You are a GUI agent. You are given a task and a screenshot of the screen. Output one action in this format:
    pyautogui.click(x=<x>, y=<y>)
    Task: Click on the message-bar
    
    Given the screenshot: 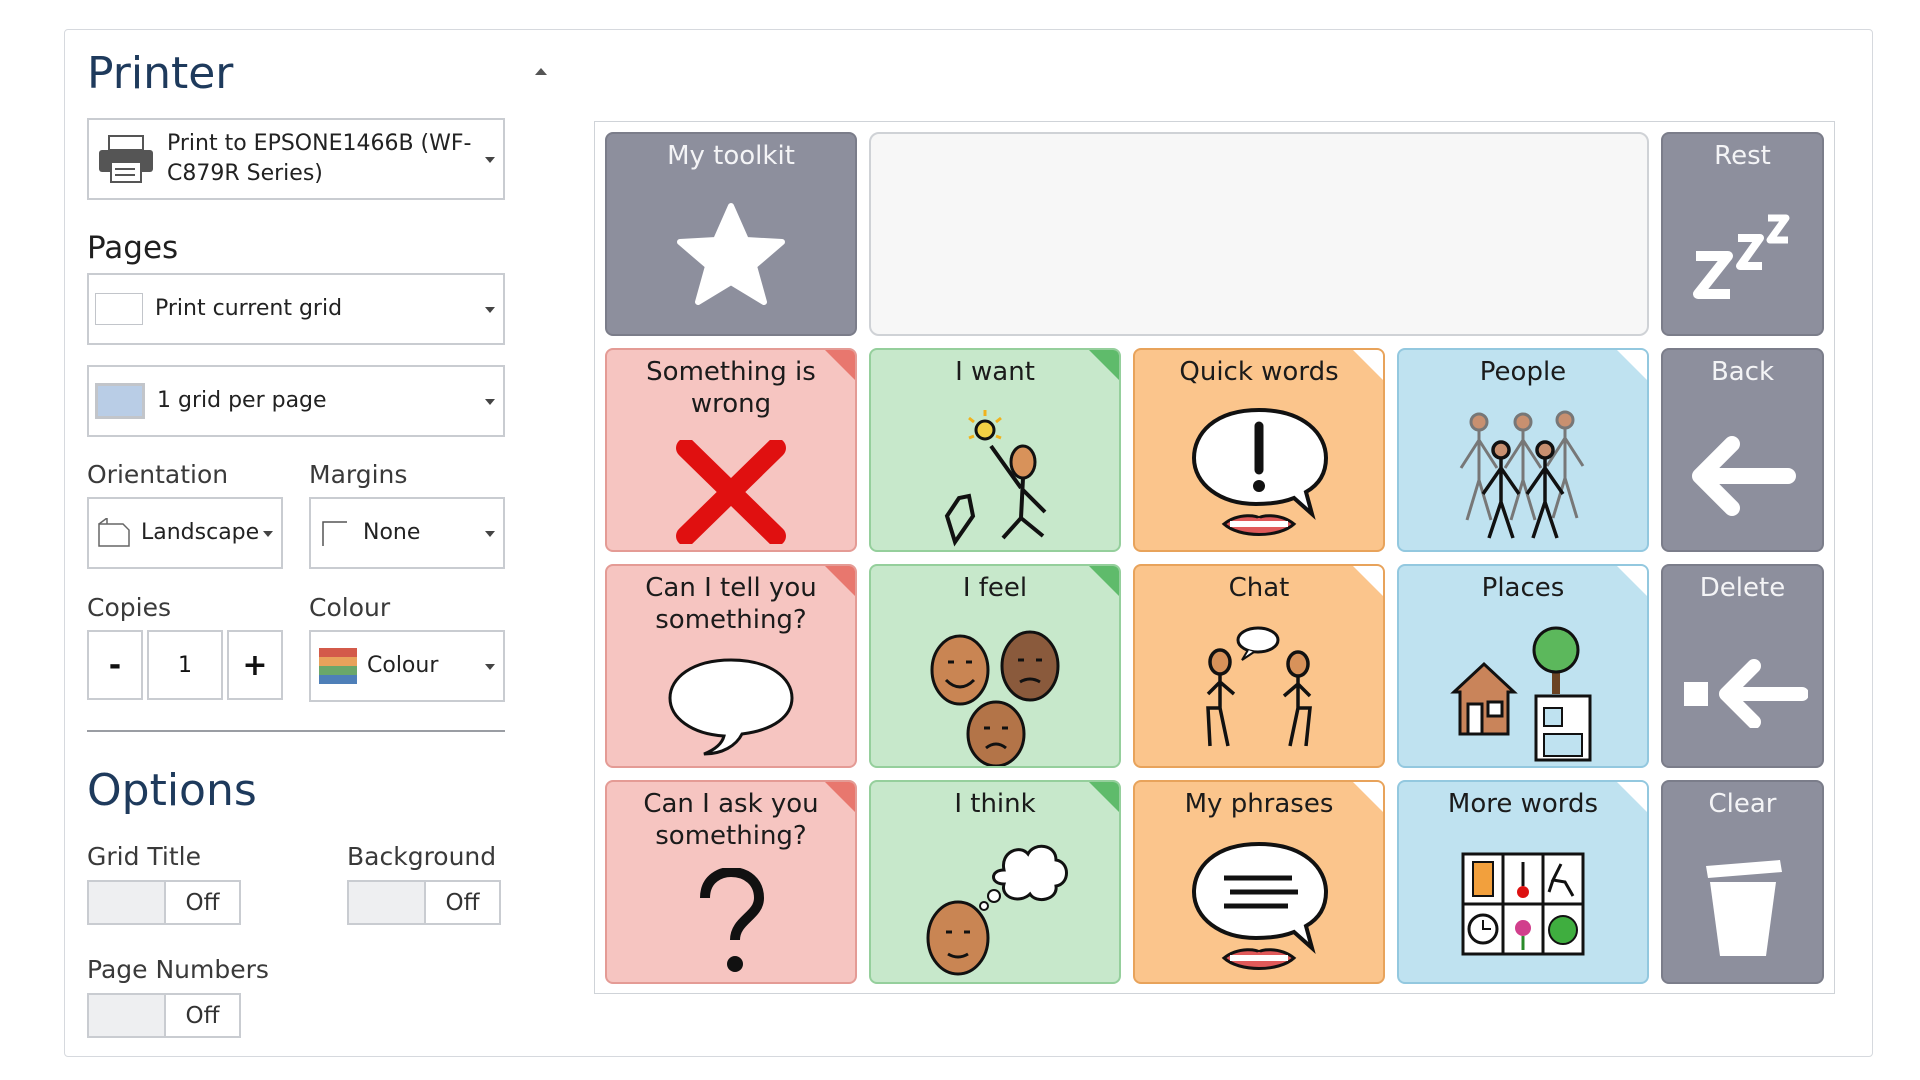 What is the action you would take?
    pyautogui.click(x=1259, y=234)
    